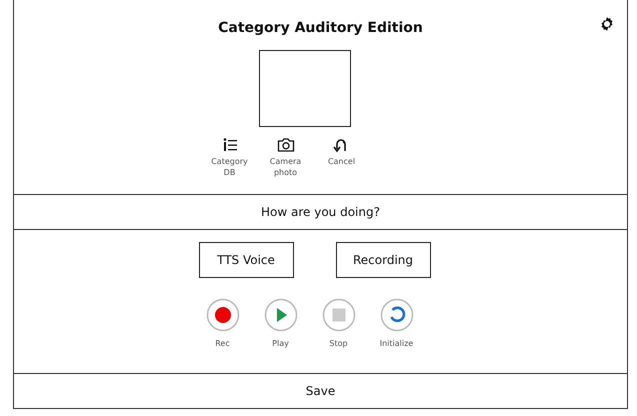 The height and width of the screenshot is (416, 637). What do you see at coordinates (320, 28) in the screenshot?
I see `app-title: Category Auditory Edition` at bounding box center [320, 28].